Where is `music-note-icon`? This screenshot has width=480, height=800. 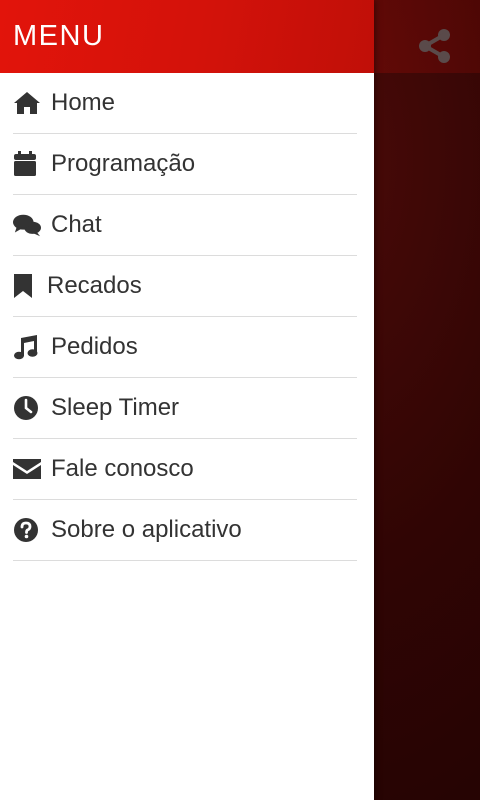 music-note-icon is located at coordinates (27, 347).